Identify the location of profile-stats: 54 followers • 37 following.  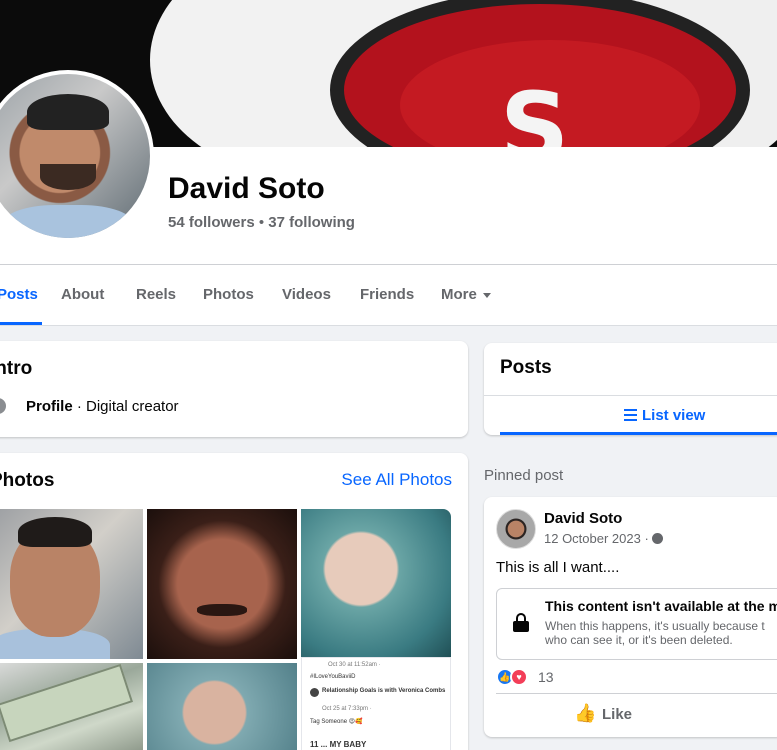
(261, 222).